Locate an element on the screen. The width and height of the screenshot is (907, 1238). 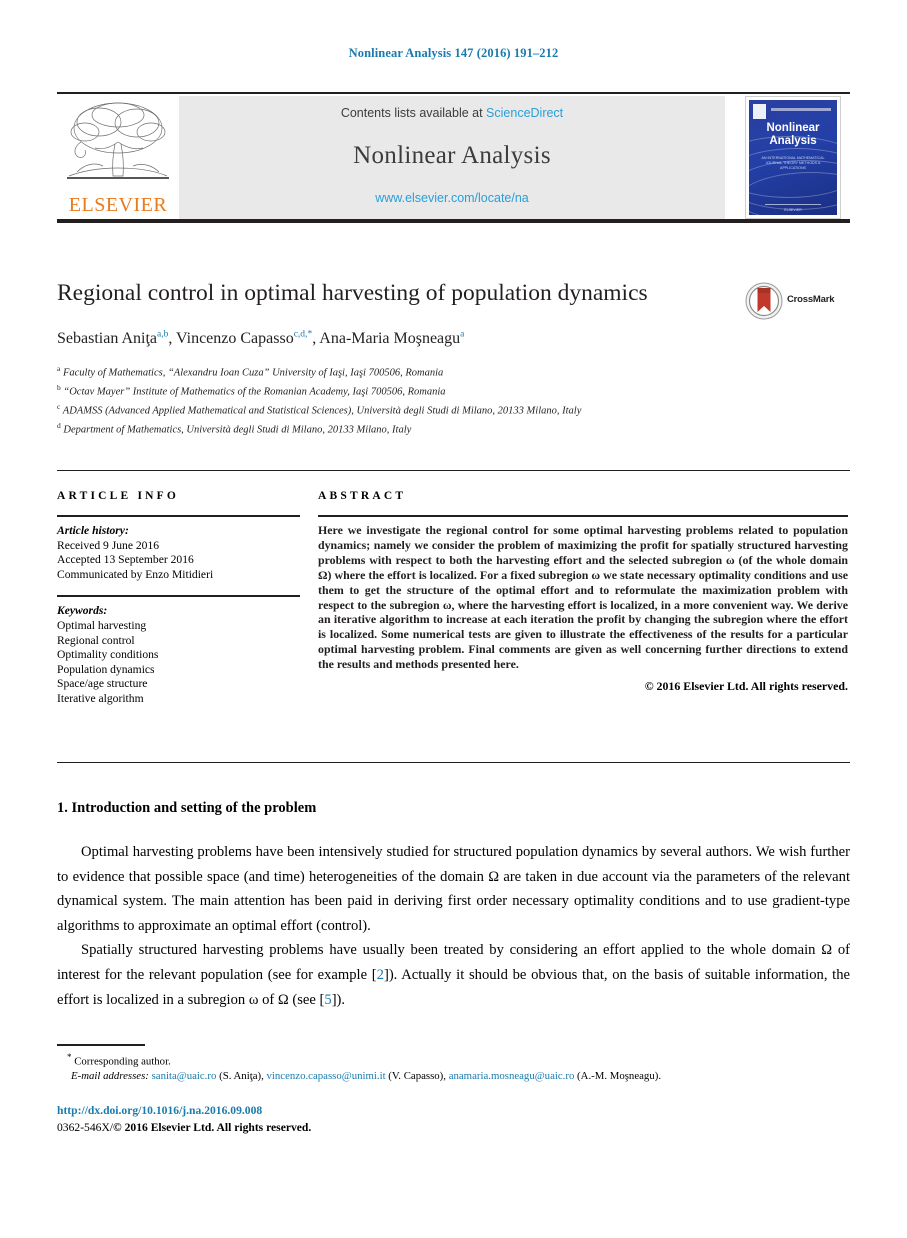
paragraph-part: ]). is located at coordinates (338, 999).